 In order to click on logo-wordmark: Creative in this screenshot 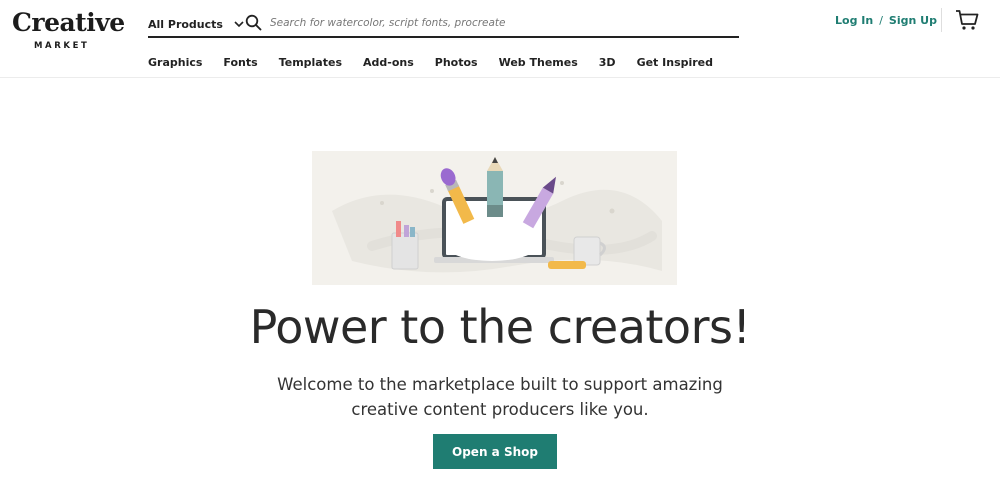, I will do `click(68, 22)`.